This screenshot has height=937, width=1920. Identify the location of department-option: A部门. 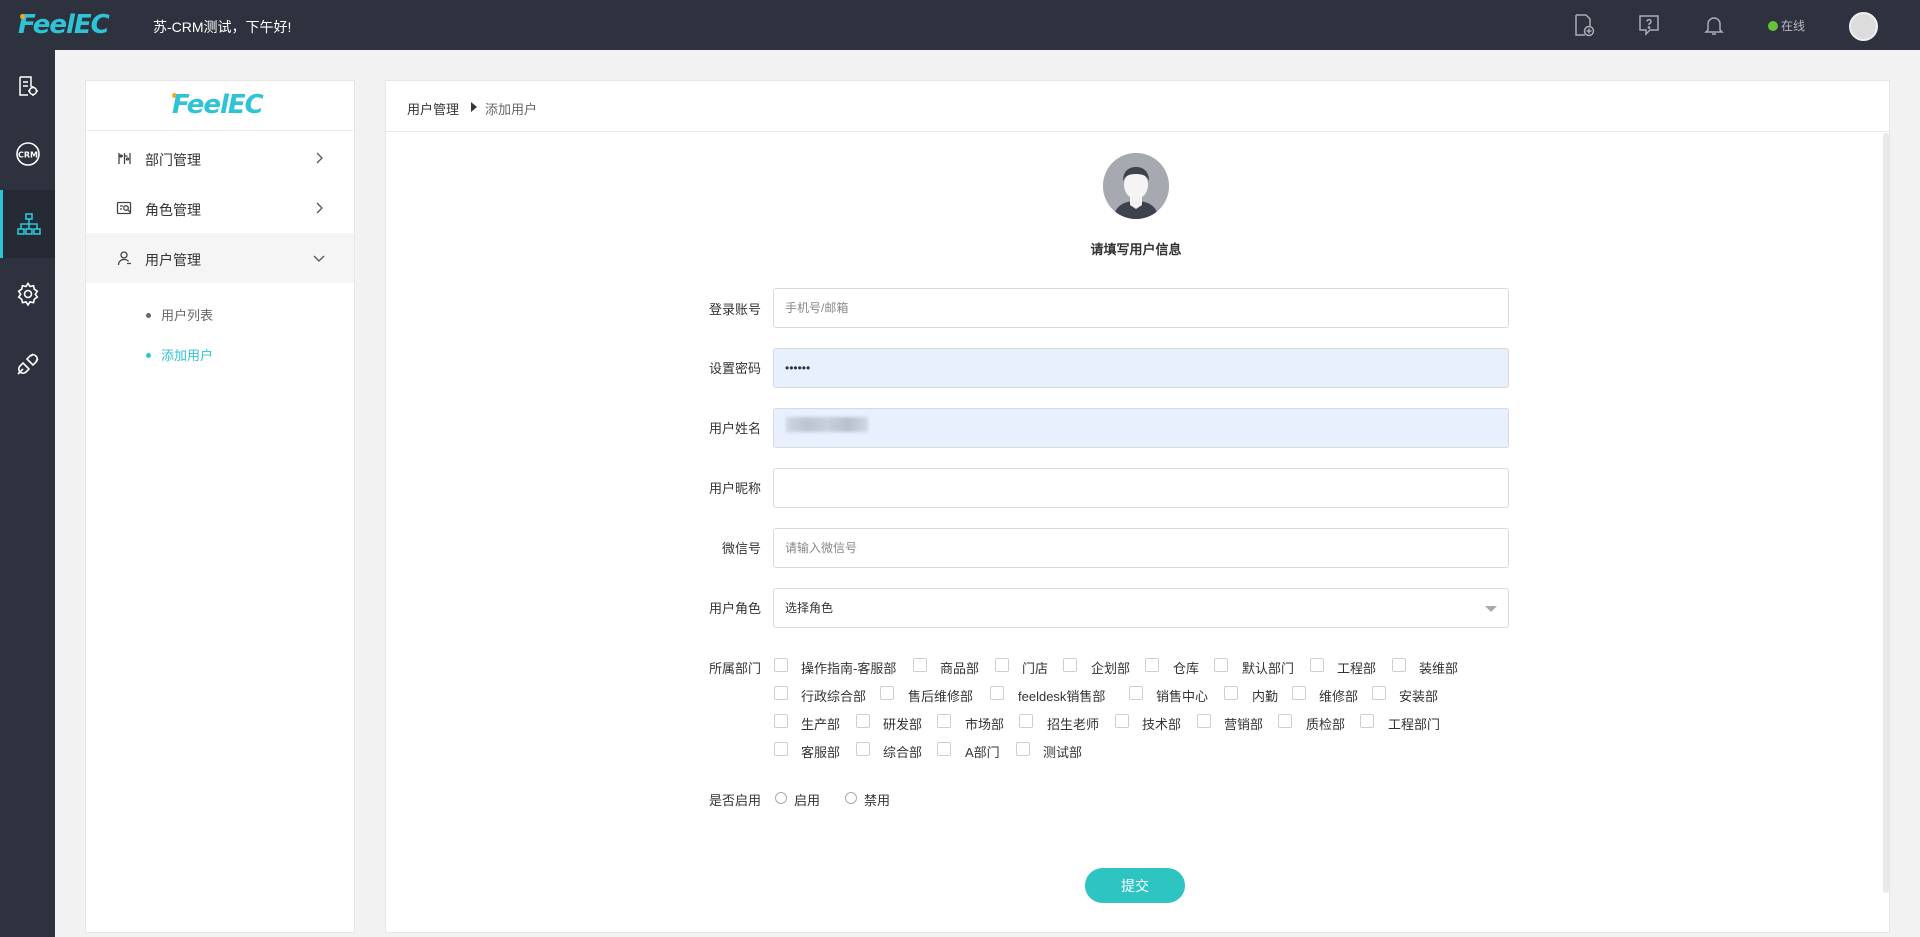
(982, 752).